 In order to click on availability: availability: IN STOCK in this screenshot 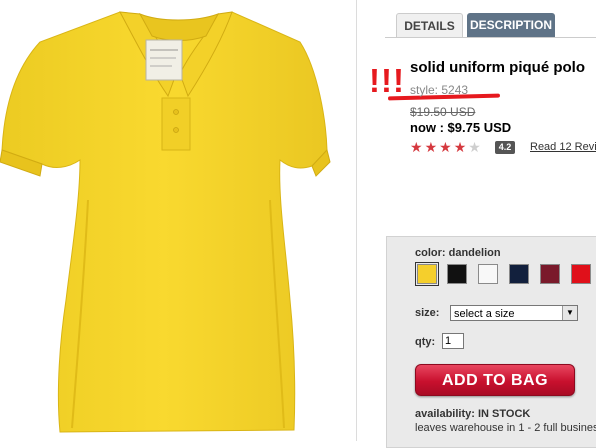, I will do `click(472, 414)`.